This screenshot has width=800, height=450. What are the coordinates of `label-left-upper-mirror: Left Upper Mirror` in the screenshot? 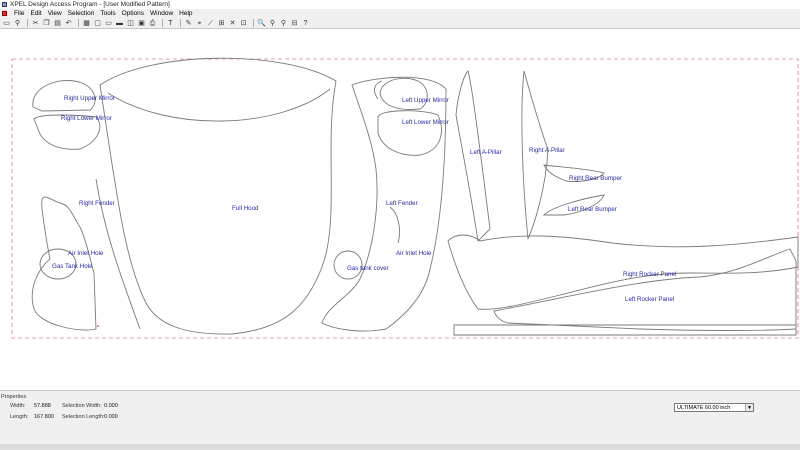 It's located at (425, 100).